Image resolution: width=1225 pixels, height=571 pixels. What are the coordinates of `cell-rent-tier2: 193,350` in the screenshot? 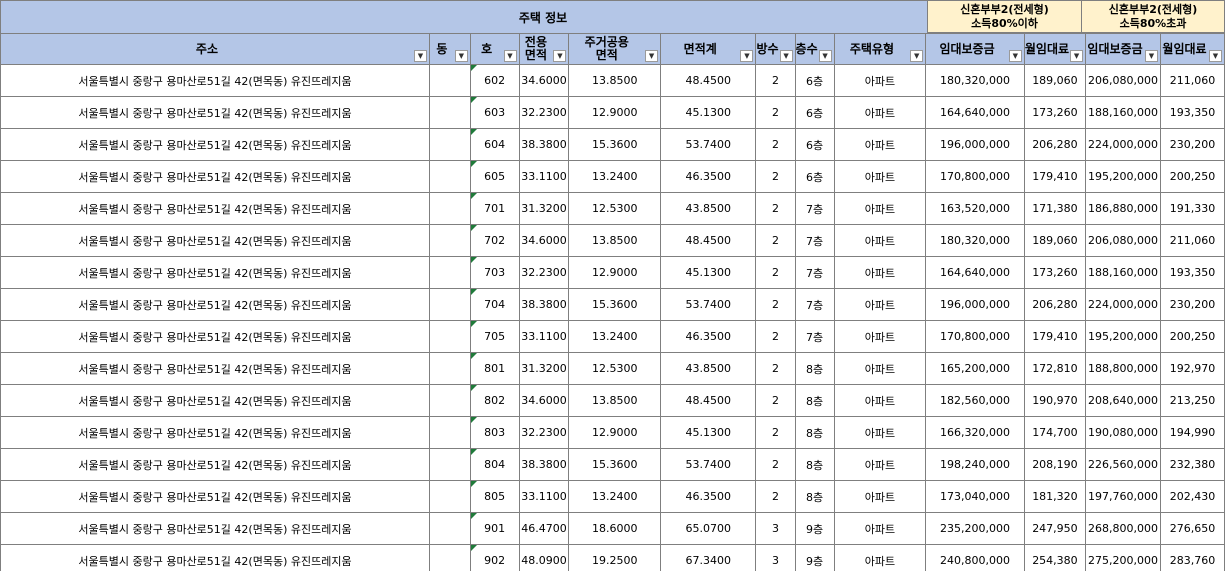 It's located at (1192, 272).